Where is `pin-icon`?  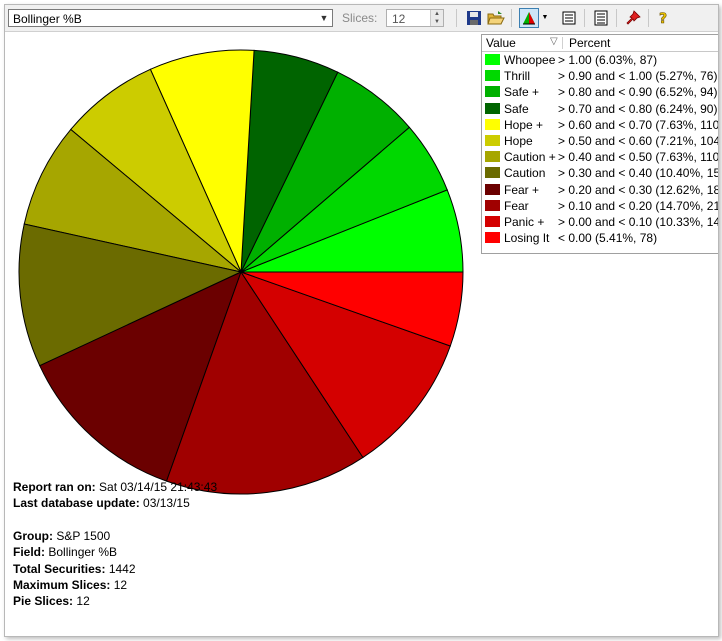
pin-icon is located at coordinates (633, 17).